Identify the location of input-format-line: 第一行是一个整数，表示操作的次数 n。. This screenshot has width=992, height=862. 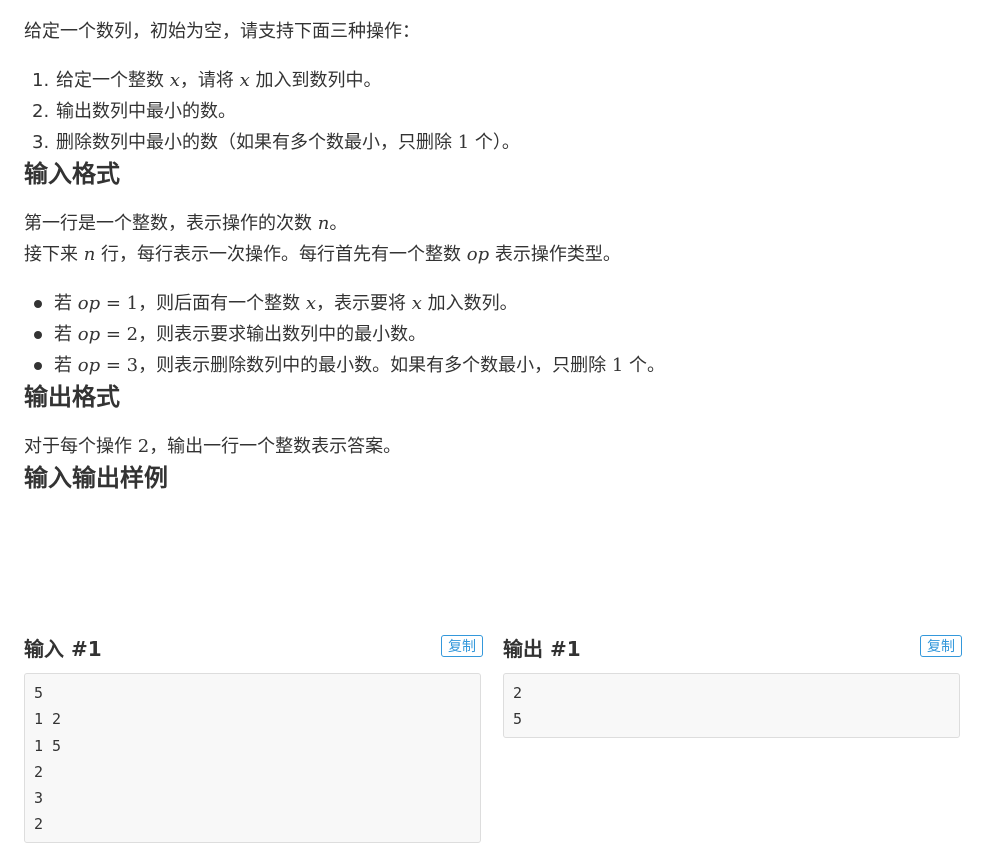
(186, 223).